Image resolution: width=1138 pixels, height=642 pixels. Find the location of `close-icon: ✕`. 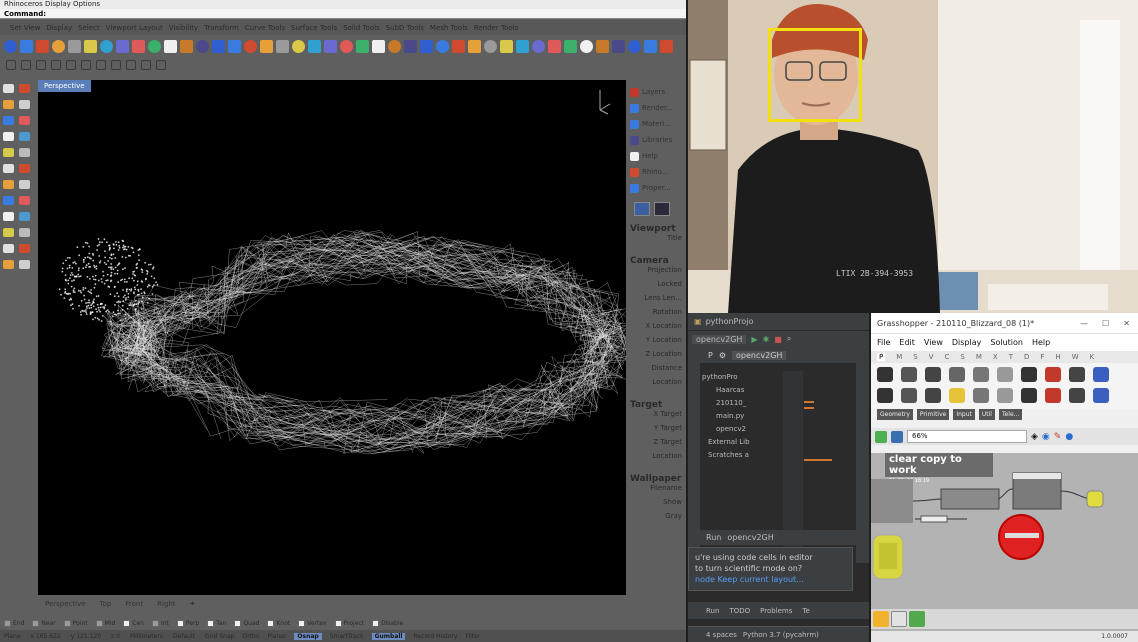

close-icon: ✕ is located at coordinates (1126, 323).